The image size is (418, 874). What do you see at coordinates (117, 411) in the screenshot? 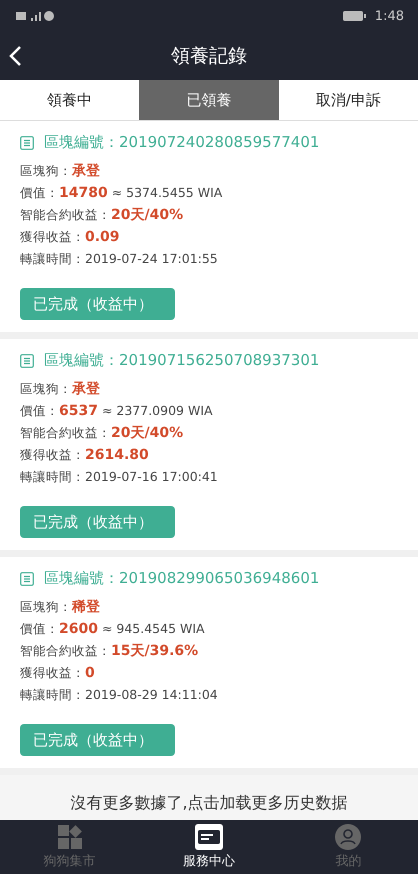
I see `value-line: 價值：6537 ≈ 2377.0909 WIA` at bounding box center [117, 411].